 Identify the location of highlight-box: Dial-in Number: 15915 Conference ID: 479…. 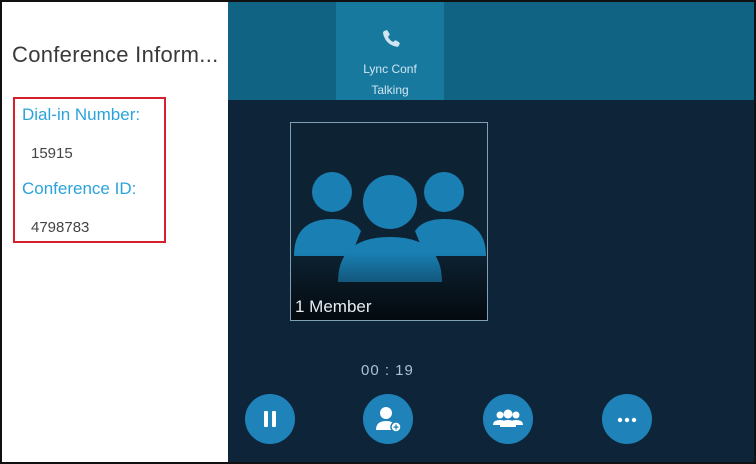
(89, 170).